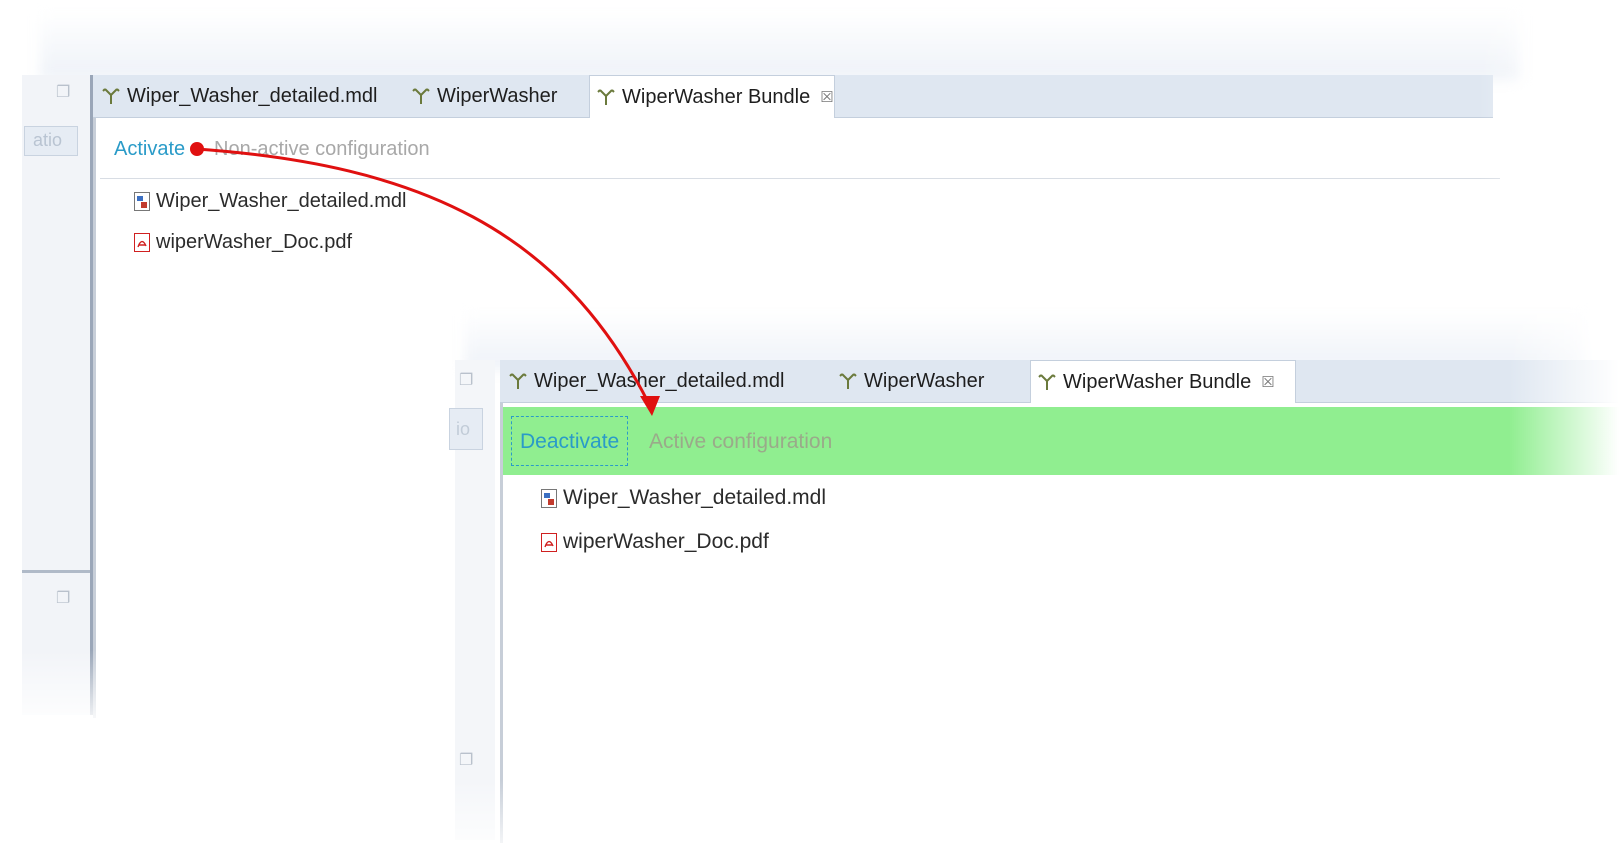  What do you see at coordinates (197, 149) in the screenshot?
I see `arrow-start-dot` at bounding box center [197, 149].